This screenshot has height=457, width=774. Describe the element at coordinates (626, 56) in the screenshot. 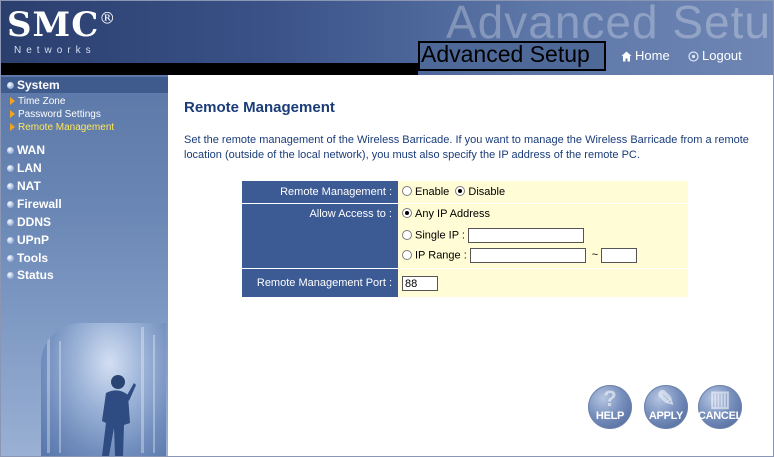

I see `home-icon` at that location.